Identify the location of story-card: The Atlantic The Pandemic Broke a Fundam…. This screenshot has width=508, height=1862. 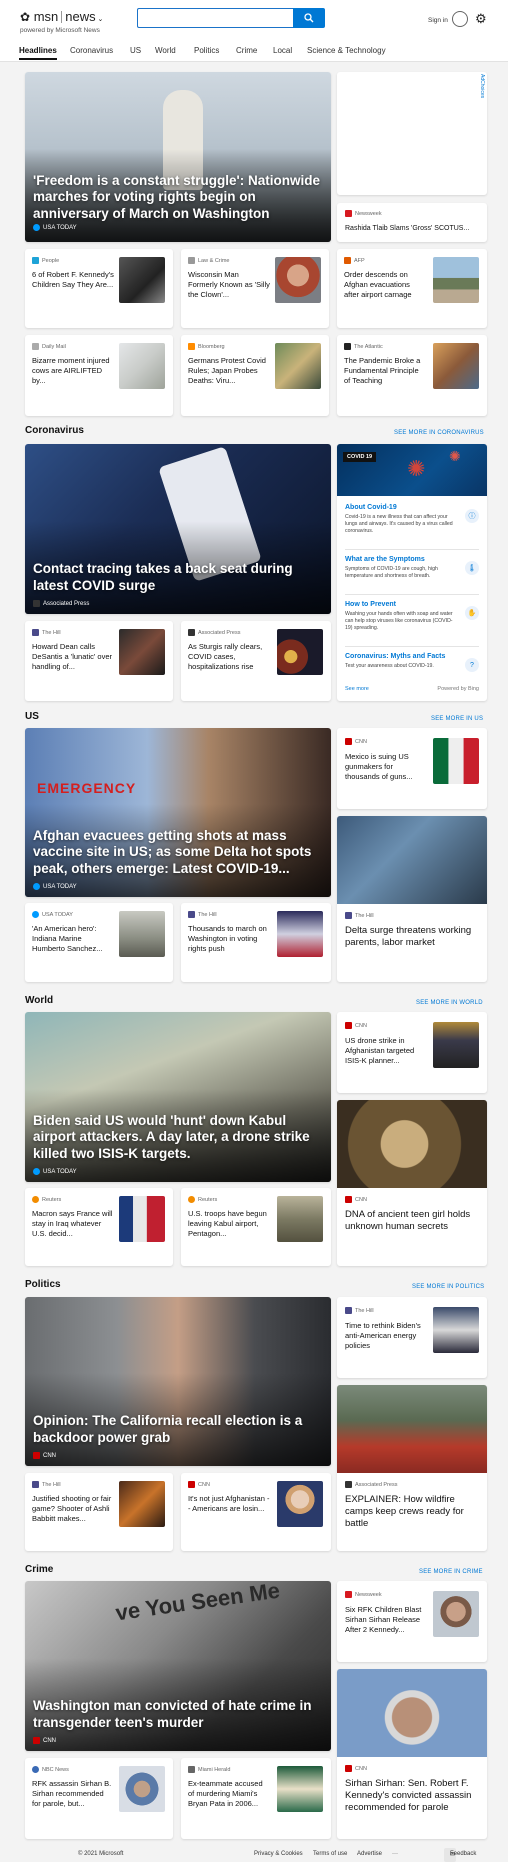
(412, 375).